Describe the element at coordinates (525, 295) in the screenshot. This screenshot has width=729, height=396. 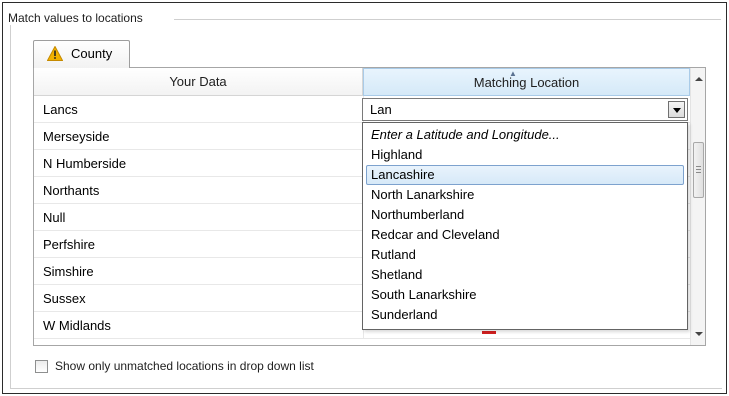
I see `dropdown-option: South Lanarkshire` at that location.